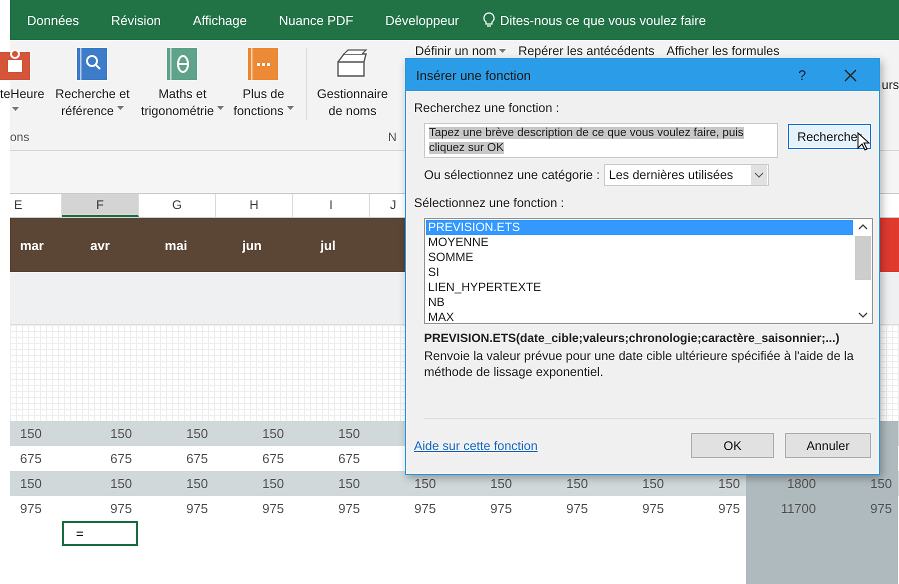 The width and height of the screenshot is (899, 584). I want to click on chevron-down-icon, so click(758, 175).